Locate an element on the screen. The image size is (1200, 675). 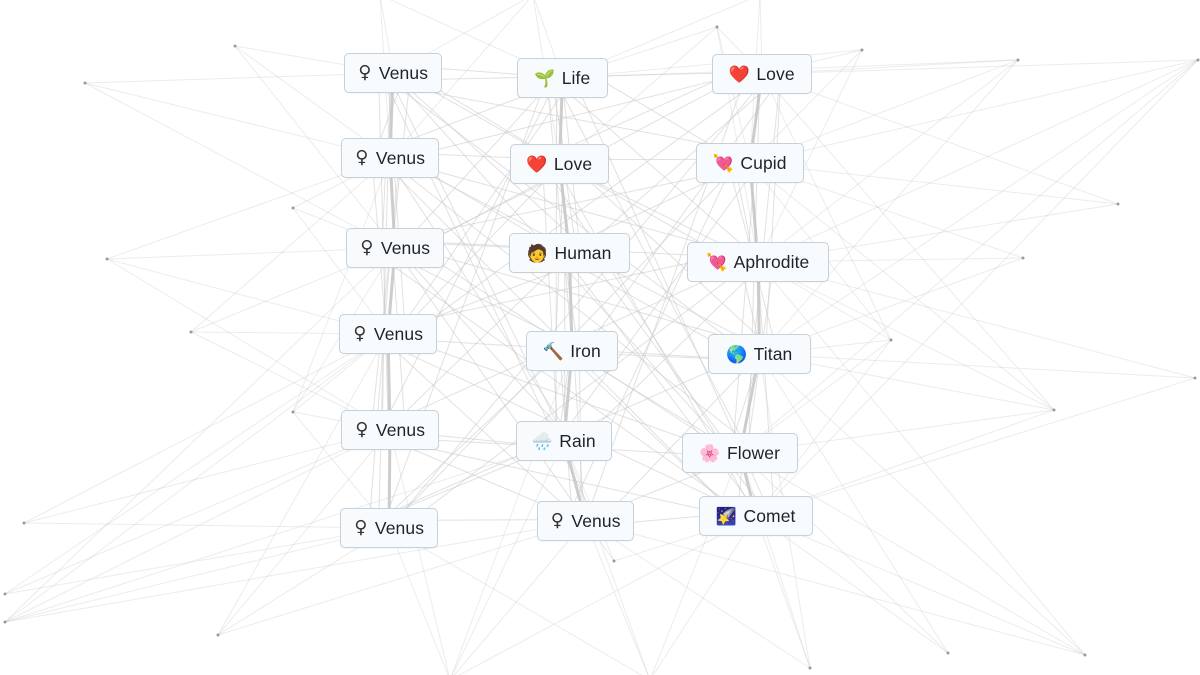
tile-aphrodite: 💘 Aphrodite is located at coordinates (758, 262).